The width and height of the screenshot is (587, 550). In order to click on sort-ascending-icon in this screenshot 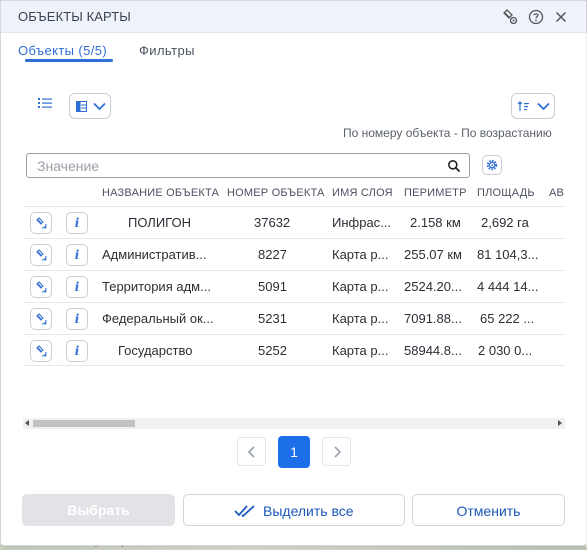, I will do `click(523, 106)`.